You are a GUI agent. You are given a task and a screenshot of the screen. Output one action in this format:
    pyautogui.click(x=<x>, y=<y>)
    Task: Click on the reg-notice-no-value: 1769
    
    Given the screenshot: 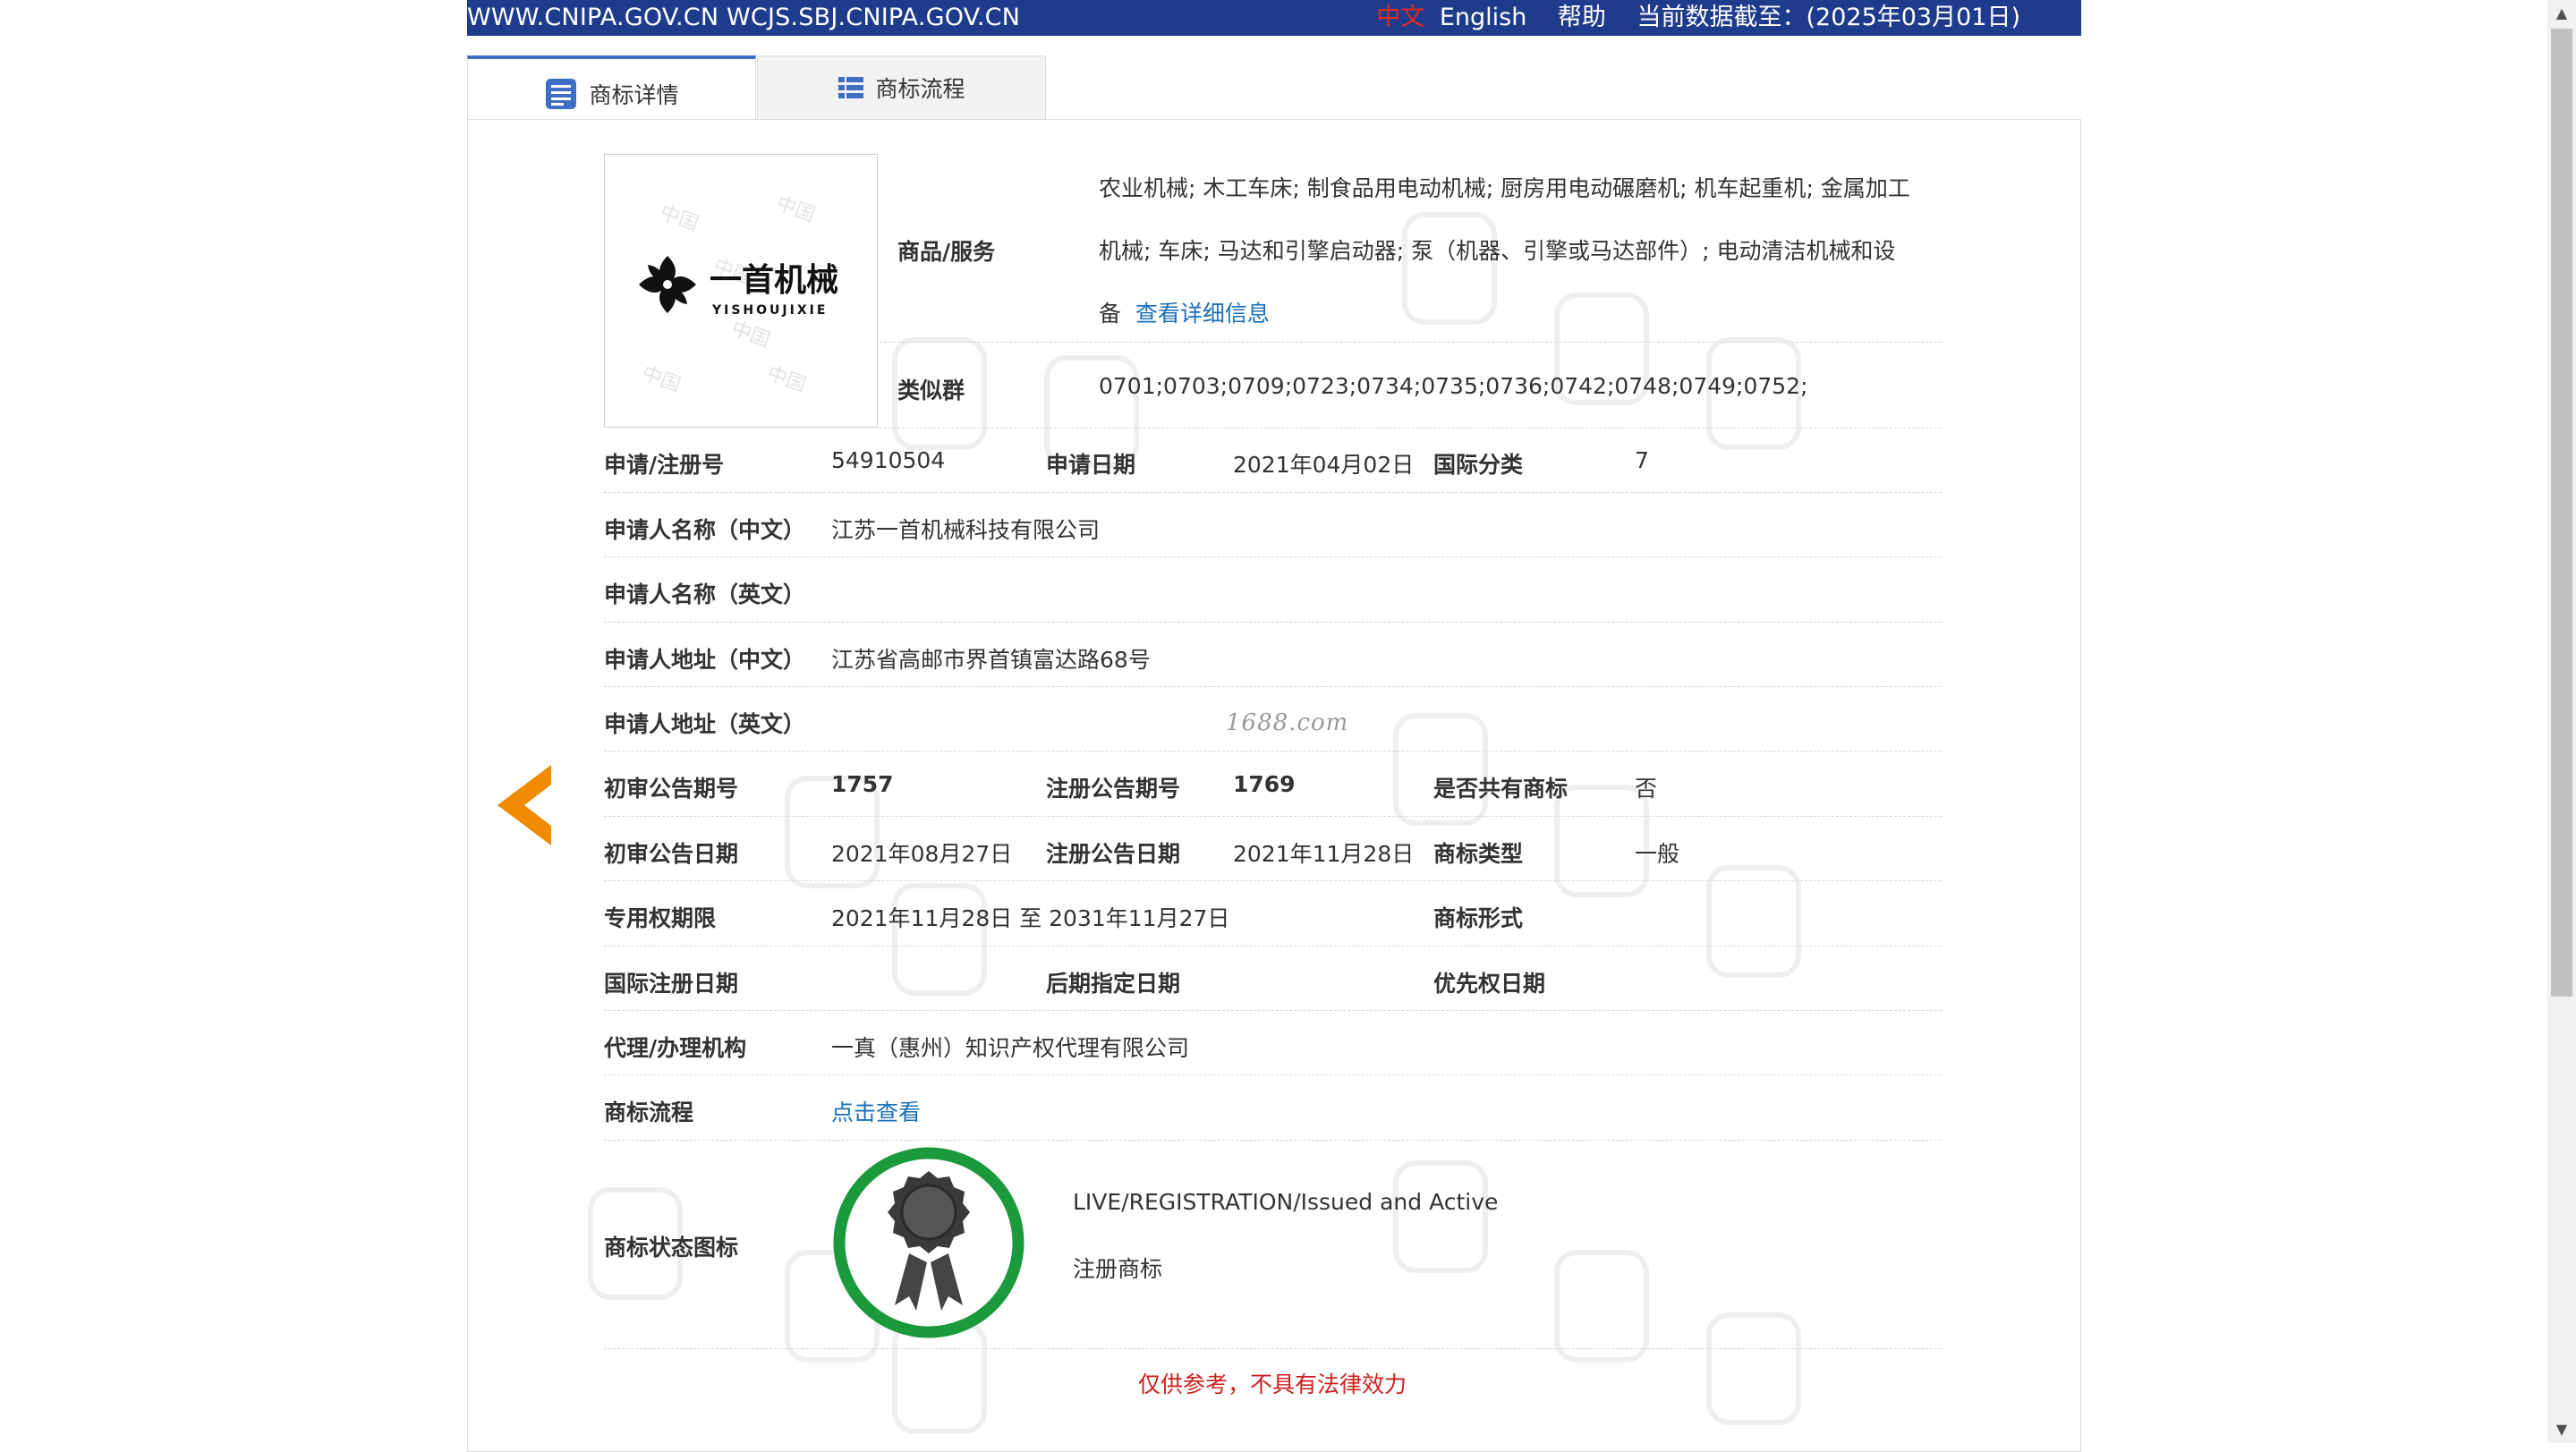 What is the action you would take?
    pyautogui.click(x=1264, y=784)
    